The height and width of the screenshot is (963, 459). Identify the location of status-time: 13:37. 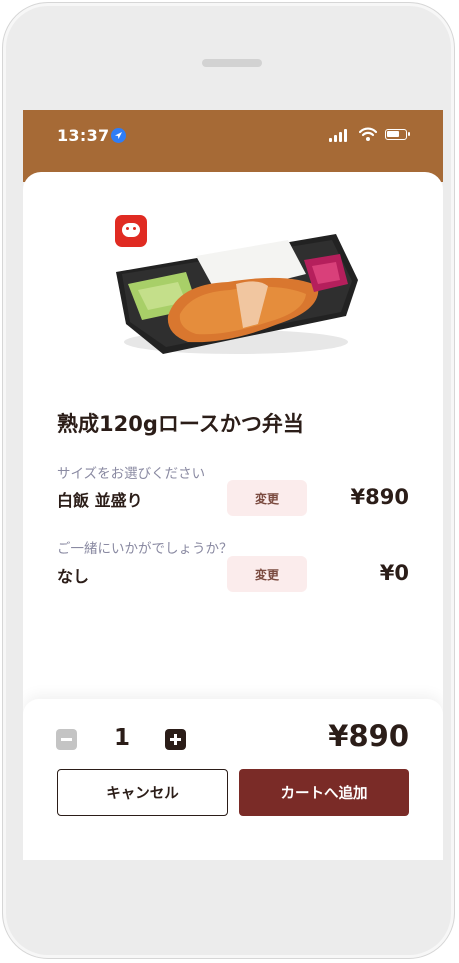
(83, 135).